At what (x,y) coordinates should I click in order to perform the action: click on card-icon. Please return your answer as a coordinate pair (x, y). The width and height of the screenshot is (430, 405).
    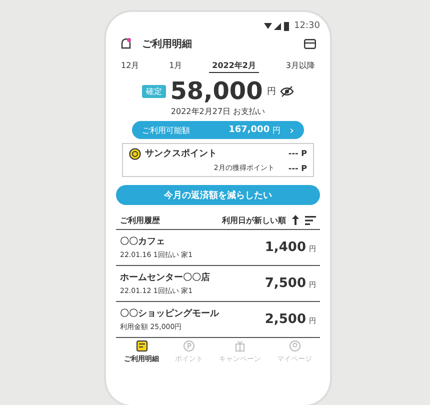
    Looking at the image, I should click on (310, 44).